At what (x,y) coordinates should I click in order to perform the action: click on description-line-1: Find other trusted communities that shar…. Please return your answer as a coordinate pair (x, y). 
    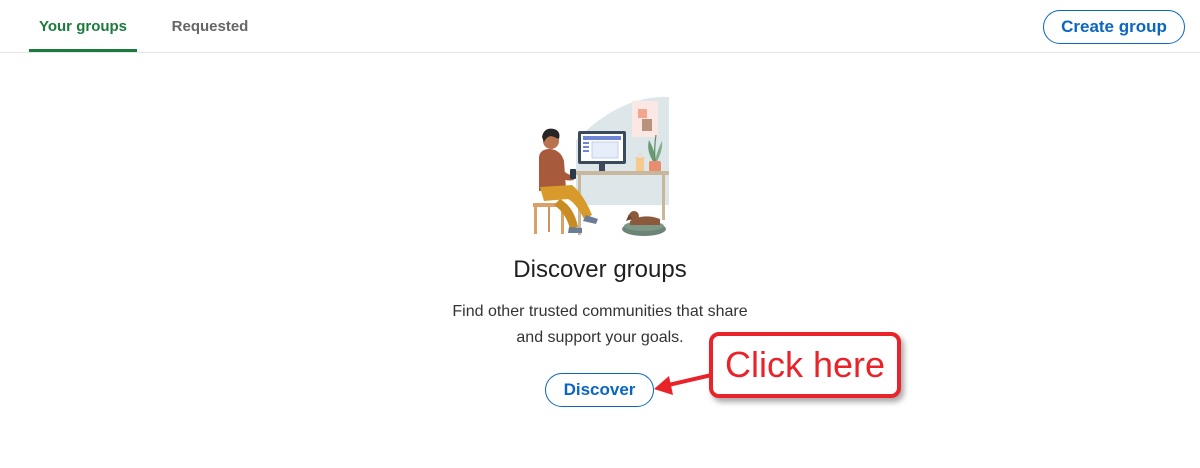
    Looking at the image, I should click on (600, 311).